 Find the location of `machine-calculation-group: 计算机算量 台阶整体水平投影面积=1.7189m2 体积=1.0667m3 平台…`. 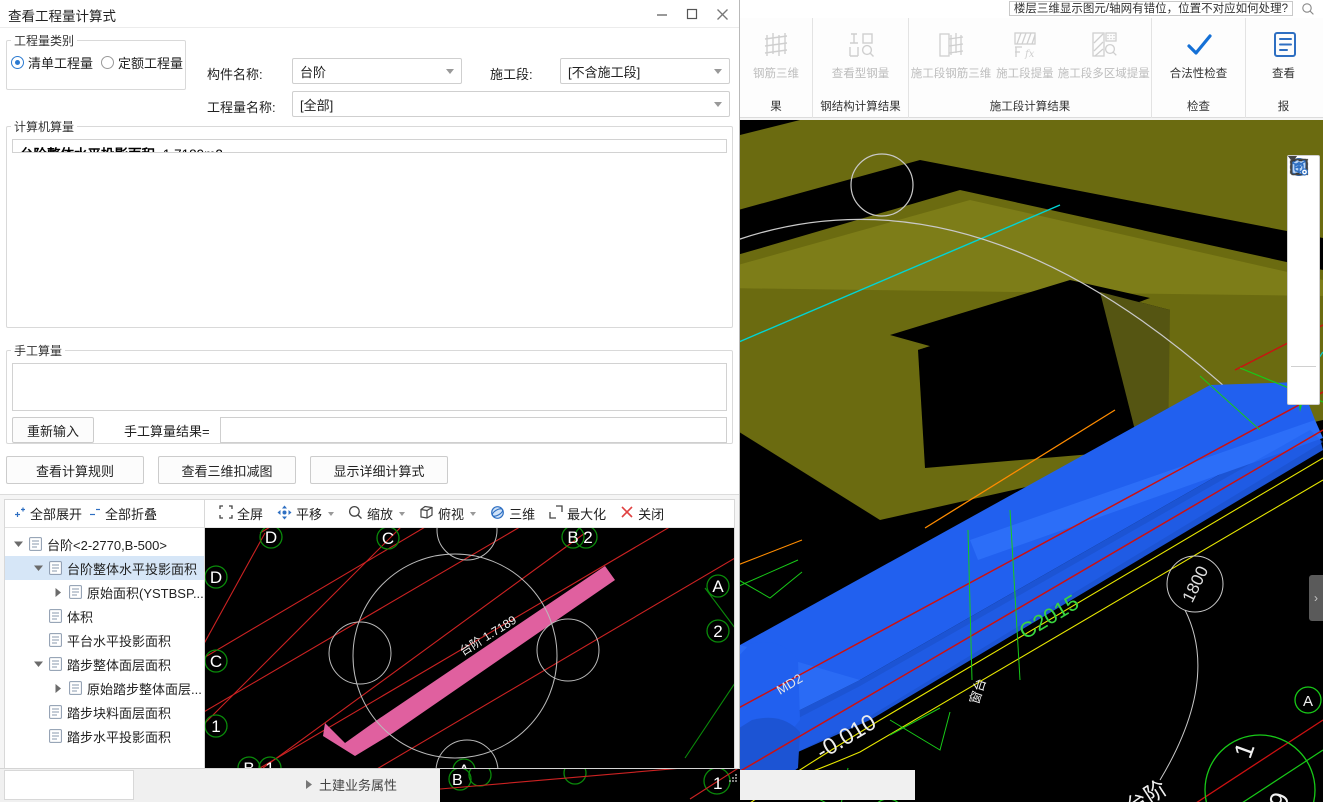

machine-calculation-group: 计算机算量 台阶整体水平投影面积=1.7189m2 体积=1.0667m3 平台… is located at coordinates (369, 223).